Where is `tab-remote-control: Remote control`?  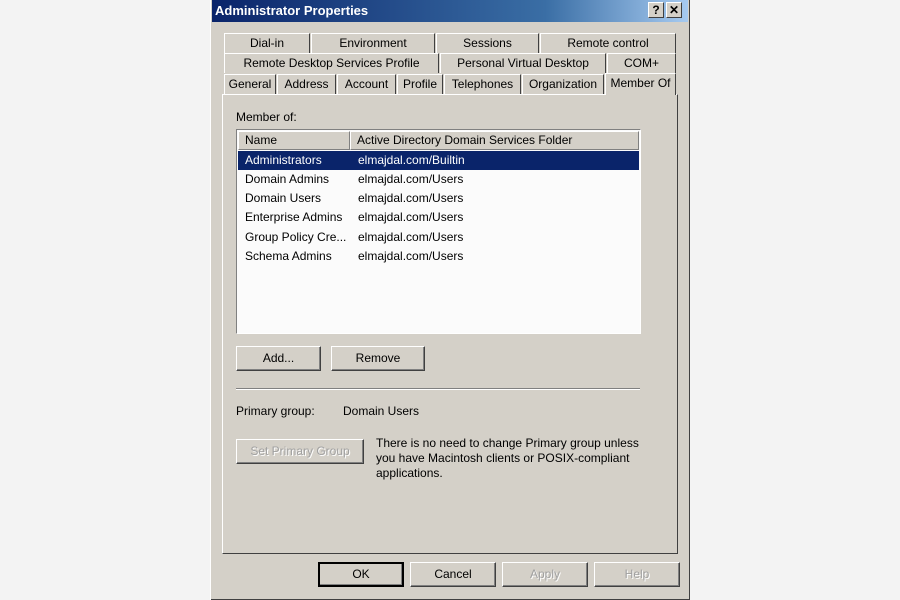 tab-remote-control: Remote control is located at coordinates (608, 43).